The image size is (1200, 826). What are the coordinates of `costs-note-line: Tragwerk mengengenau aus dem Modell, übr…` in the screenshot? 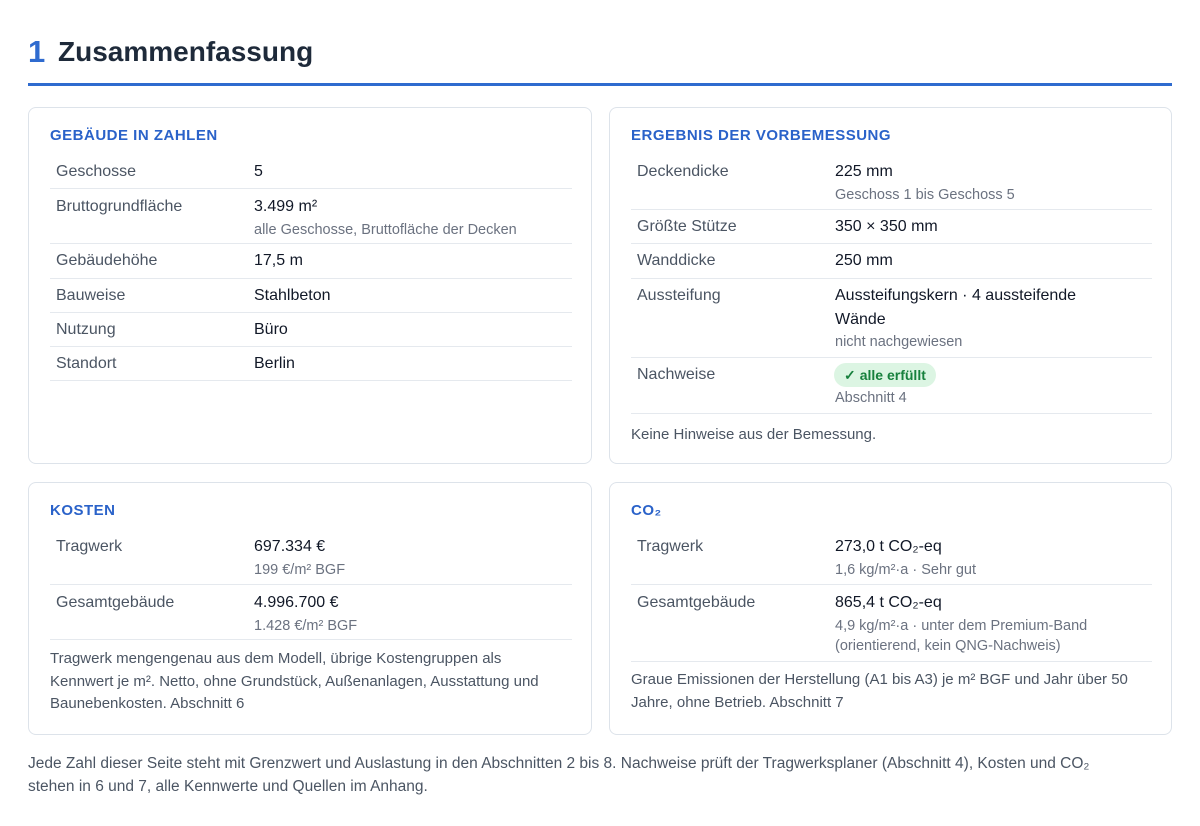 It's located at (276, 658).